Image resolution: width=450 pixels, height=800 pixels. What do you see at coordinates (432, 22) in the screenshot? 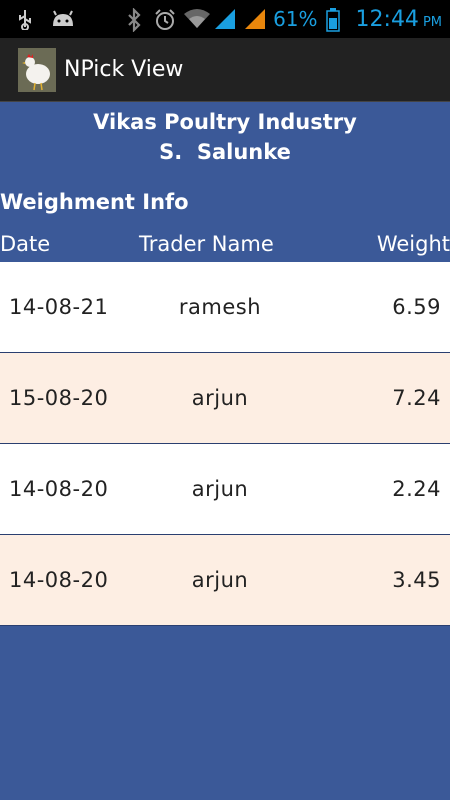
I see `clock-ampm: PM` at bounding box center [432, 22].